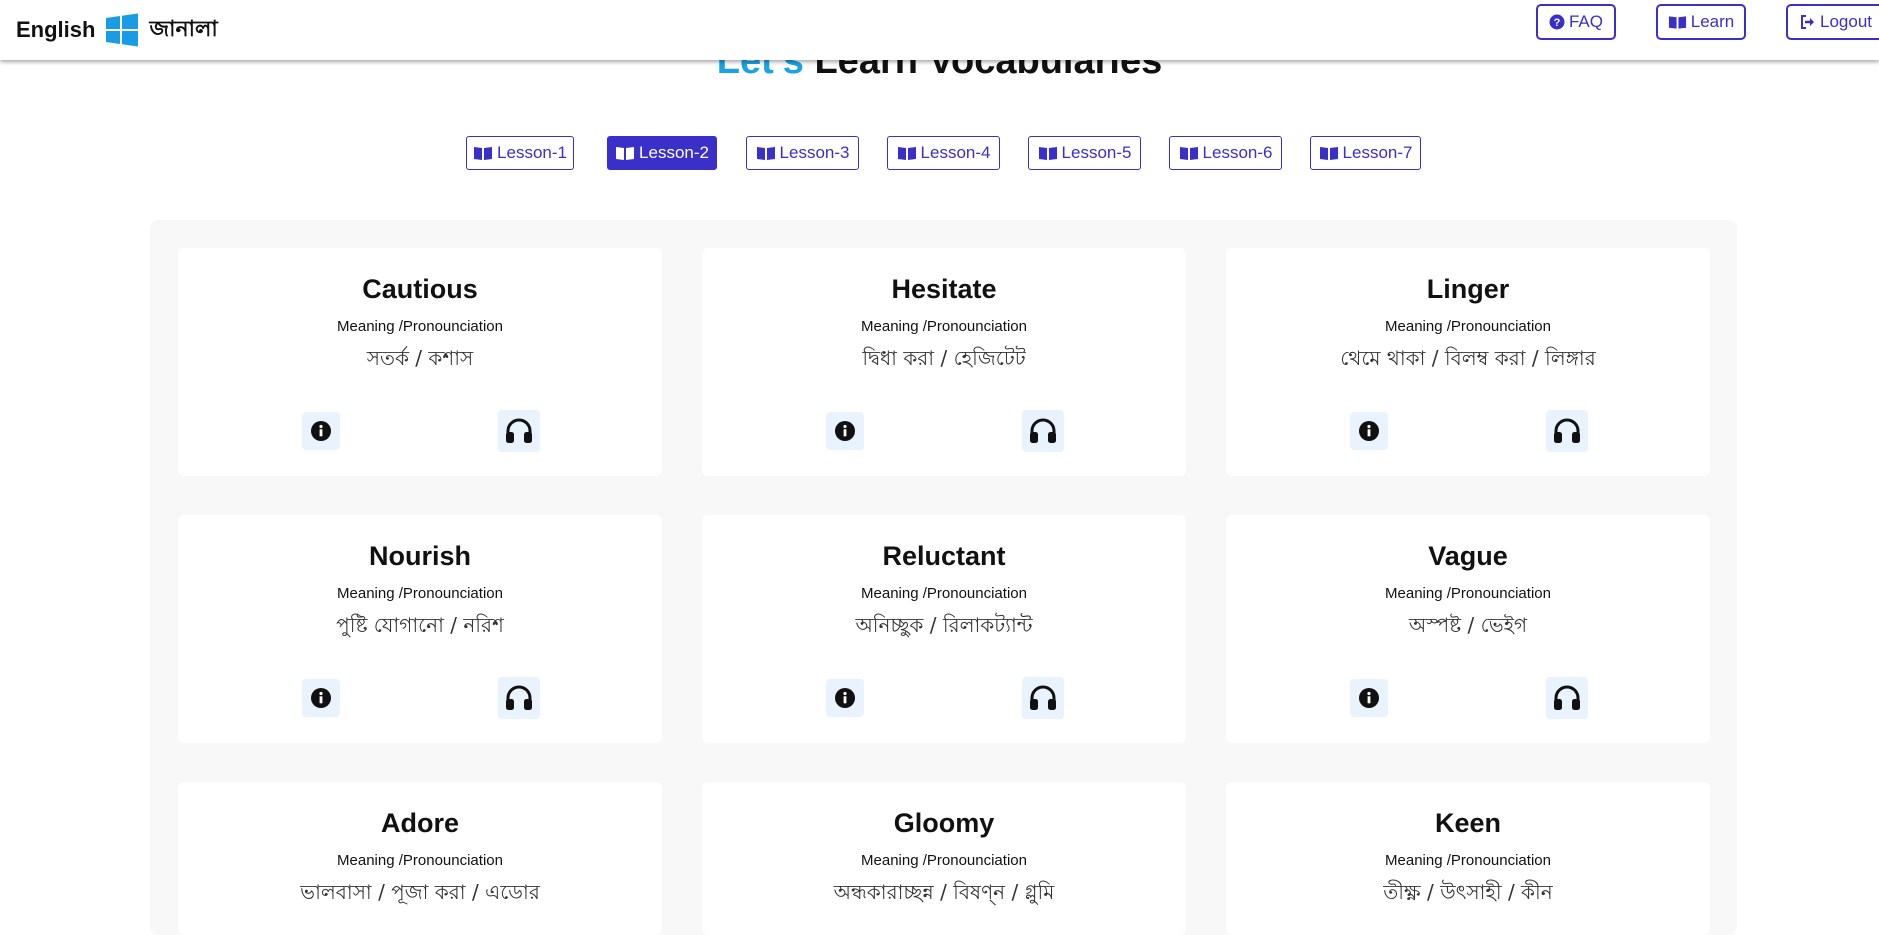  What do you see at coordinates (814, 152) in the screenshot?
I see `lesson-label: Lesson-3` at bounding box center [814, 152].